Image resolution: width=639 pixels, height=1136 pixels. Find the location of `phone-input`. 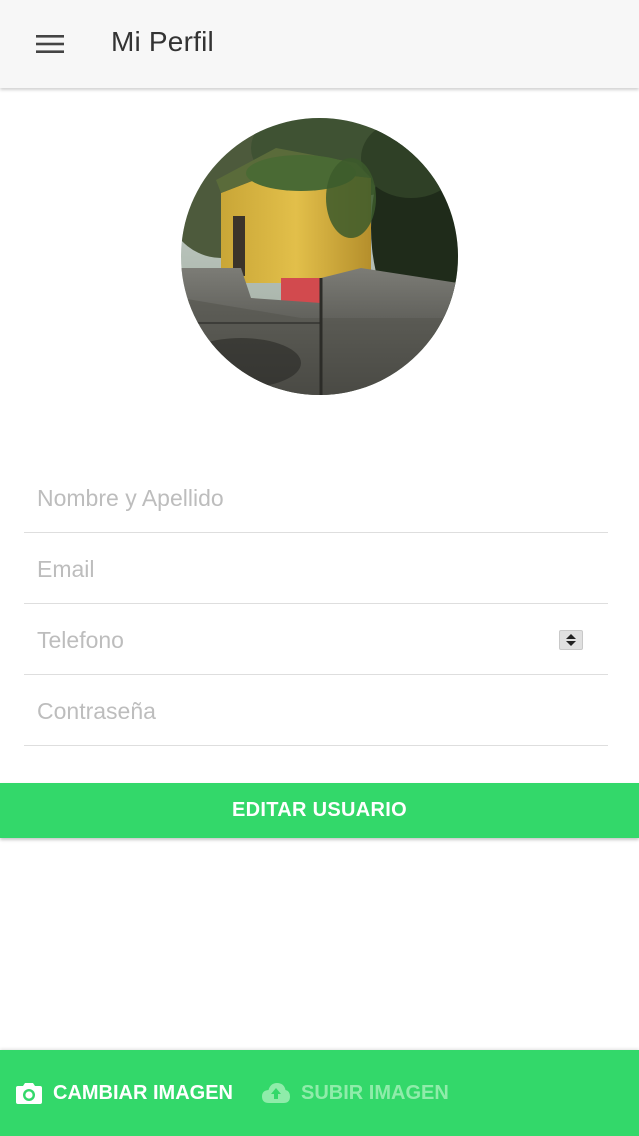

phone-input is located at coordinates (297, 640).